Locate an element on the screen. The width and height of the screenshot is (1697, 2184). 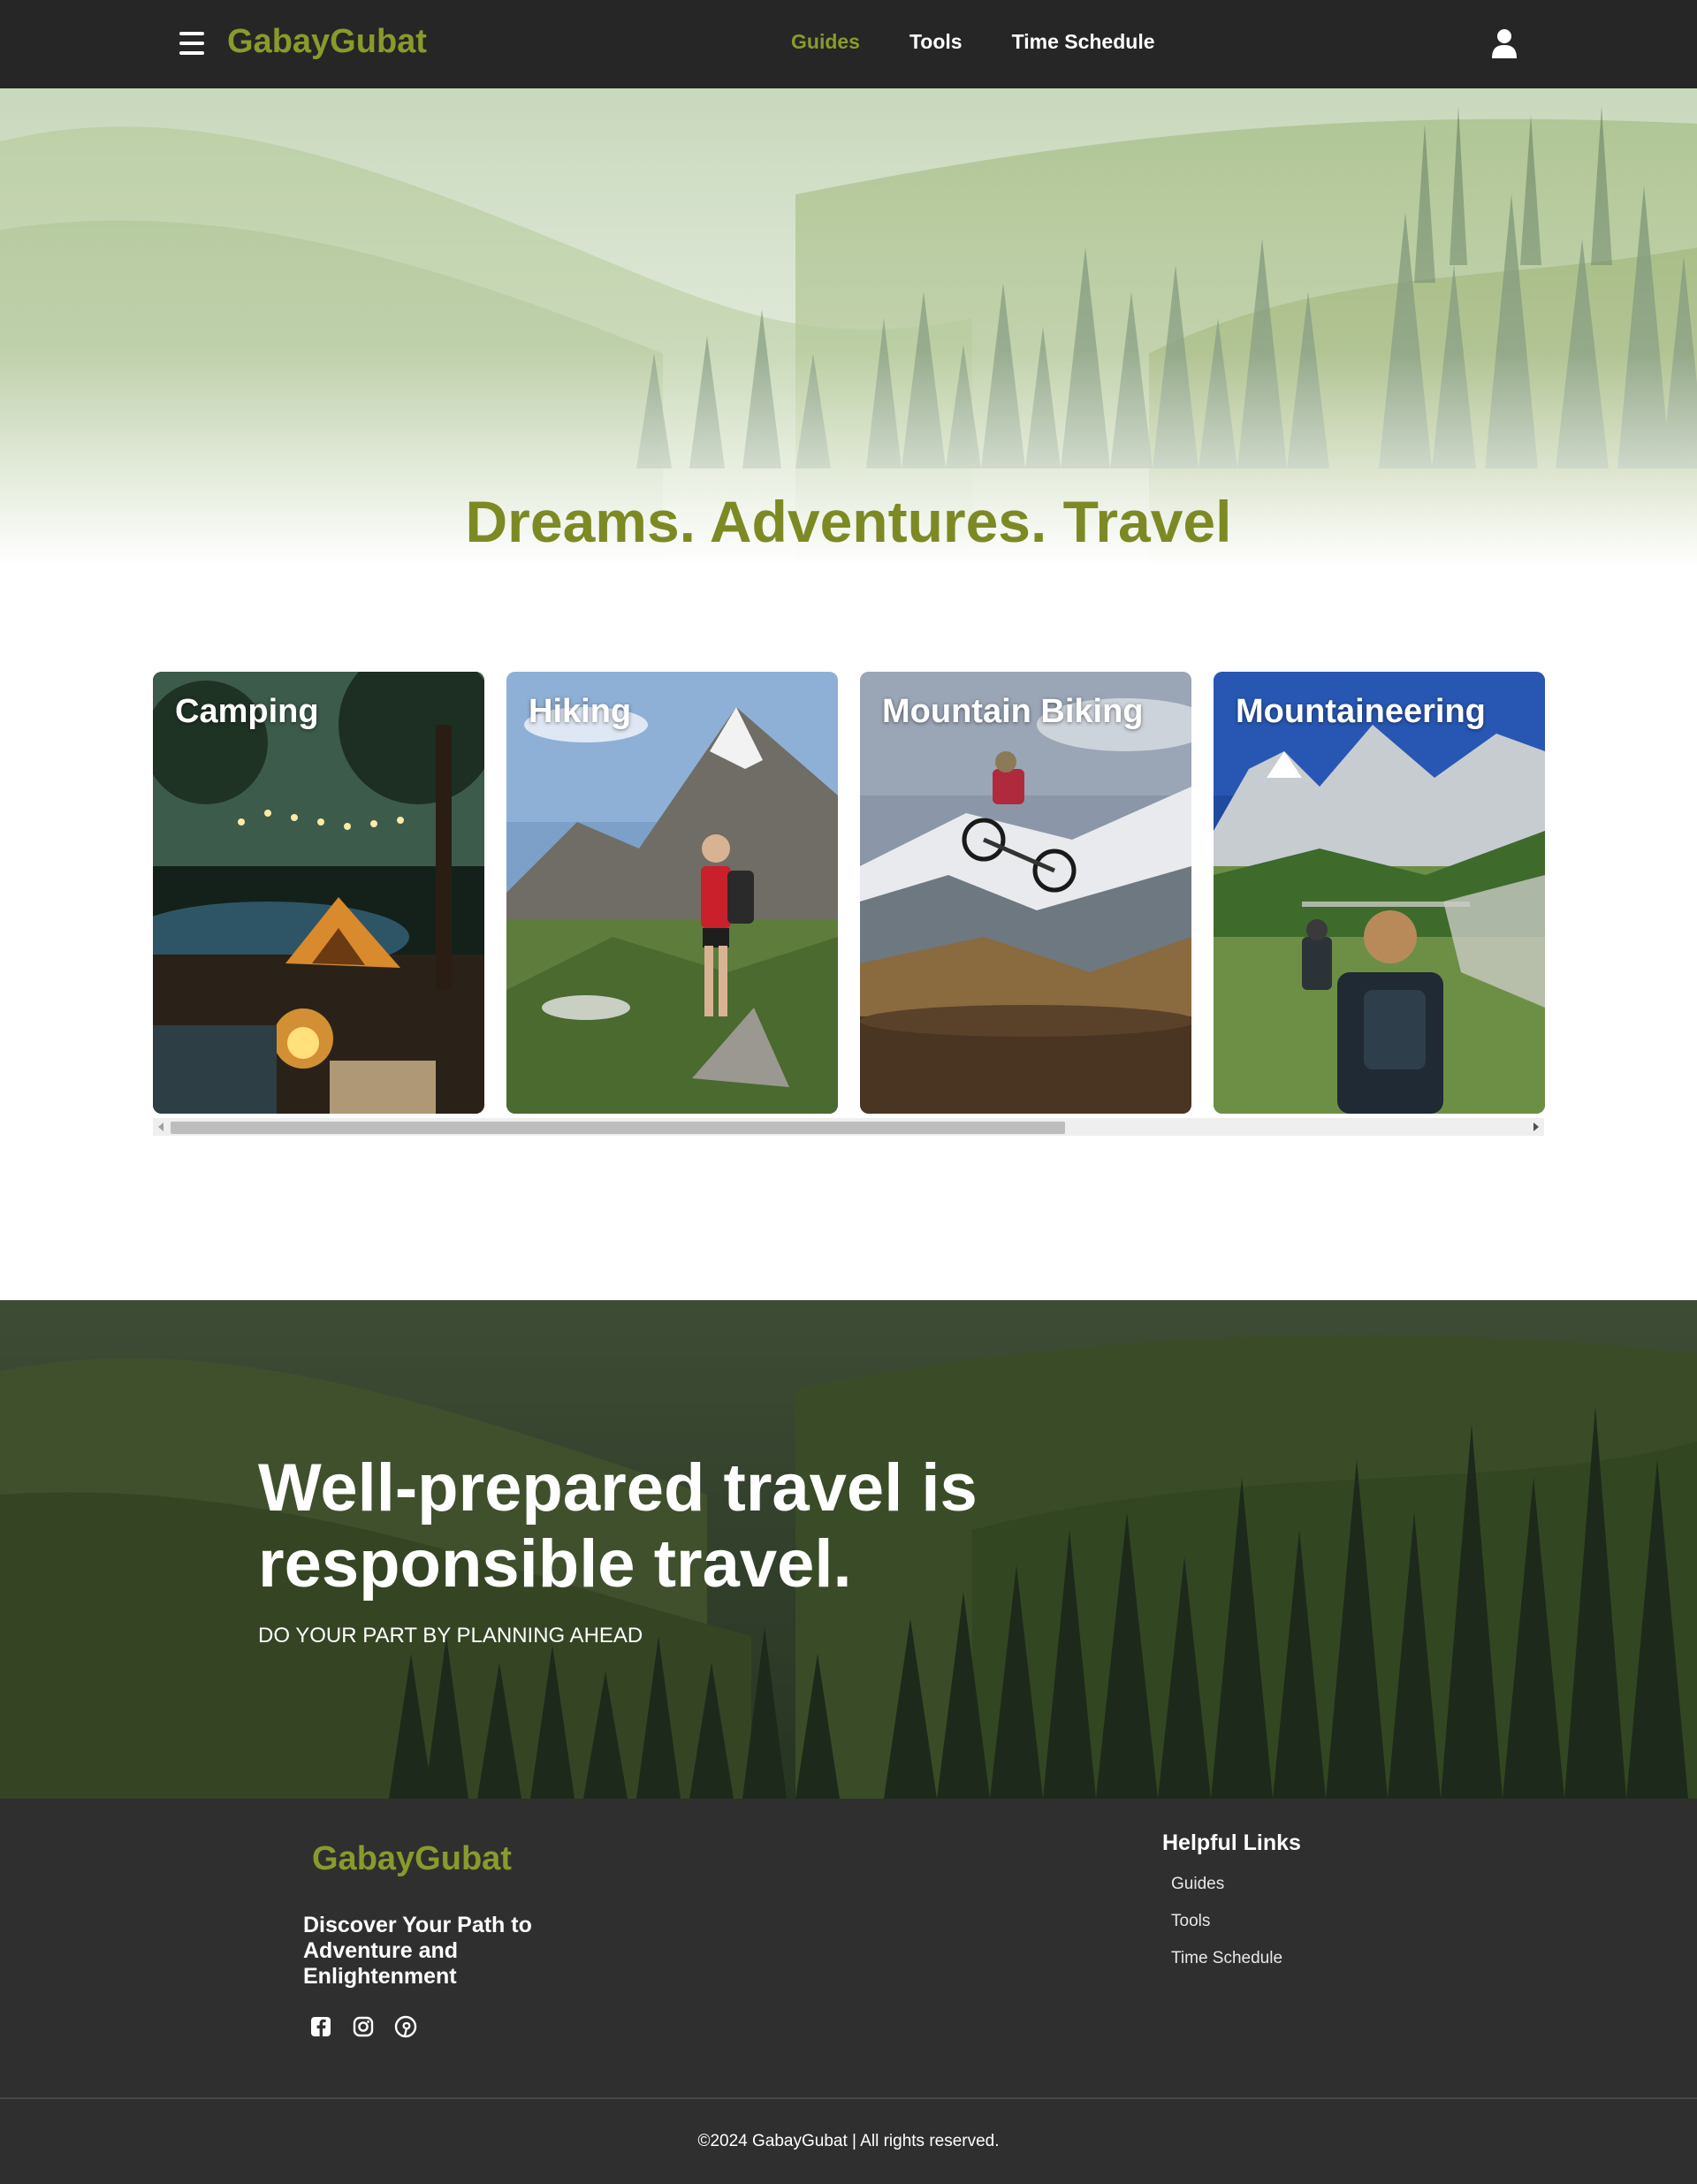
copyright-text: ©2024 GabayGubat | All rights reserved. is located at coordinates (849, 2141).